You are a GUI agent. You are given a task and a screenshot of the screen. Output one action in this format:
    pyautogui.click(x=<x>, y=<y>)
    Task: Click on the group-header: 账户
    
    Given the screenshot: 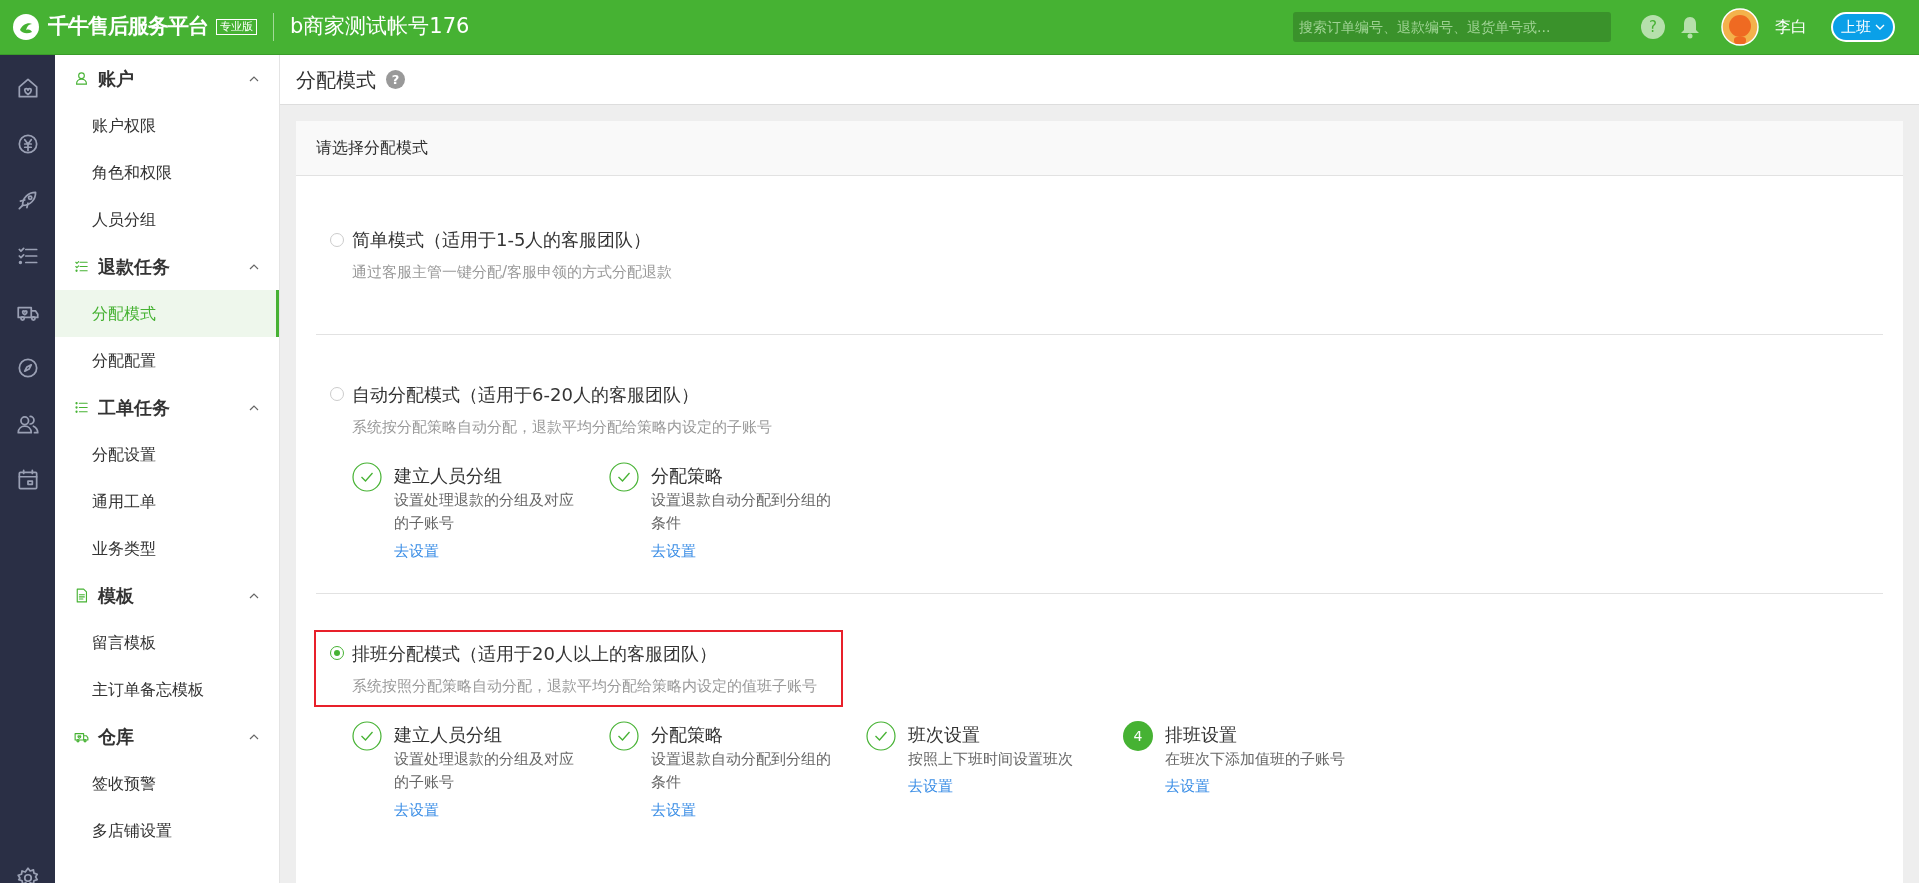 What is the action you would take?
    pyautogui.click(x=167, y=78)
    